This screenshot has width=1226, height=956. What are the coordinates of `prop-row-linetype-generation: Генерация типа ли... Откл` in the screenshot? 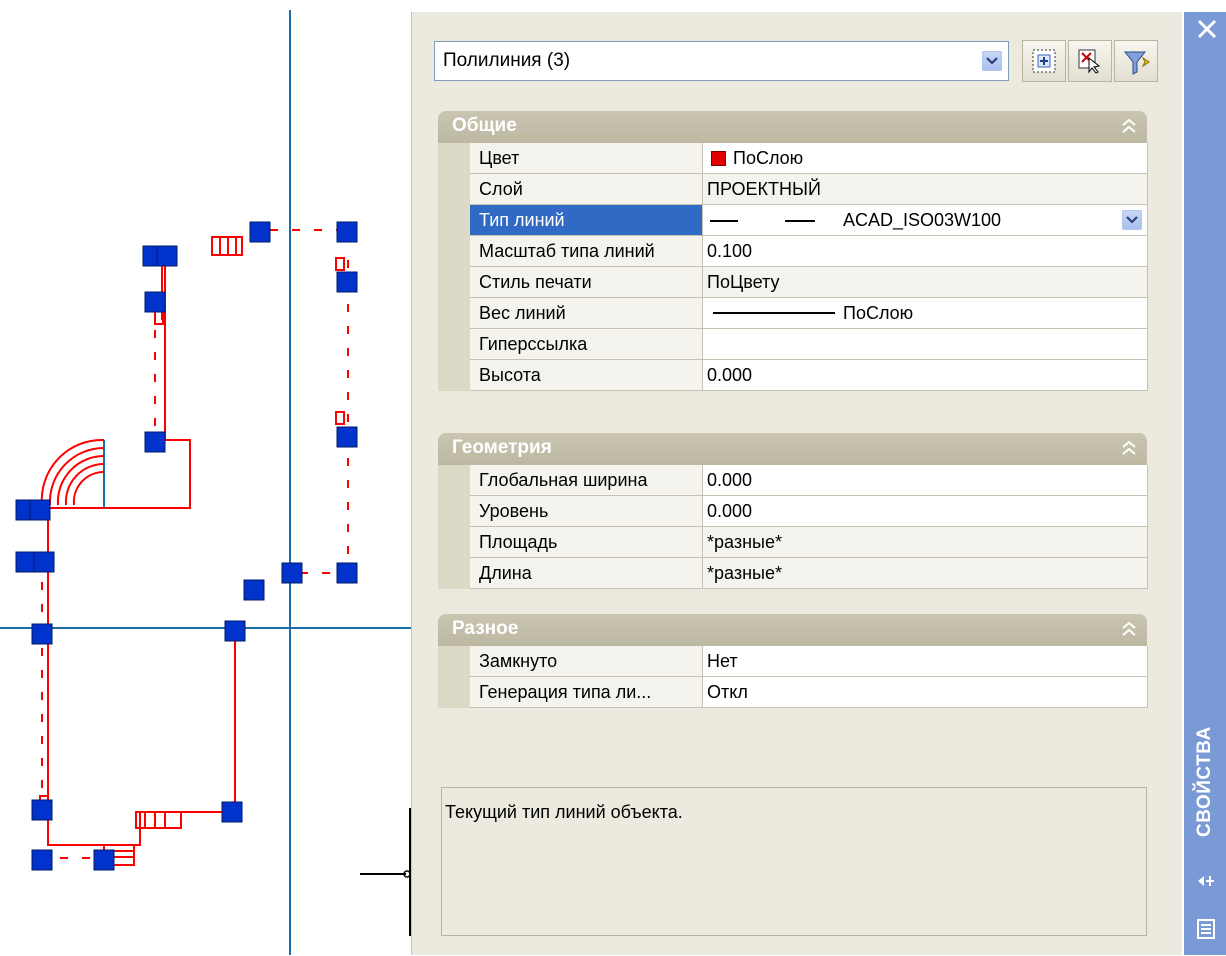 It's located at (793, 692).